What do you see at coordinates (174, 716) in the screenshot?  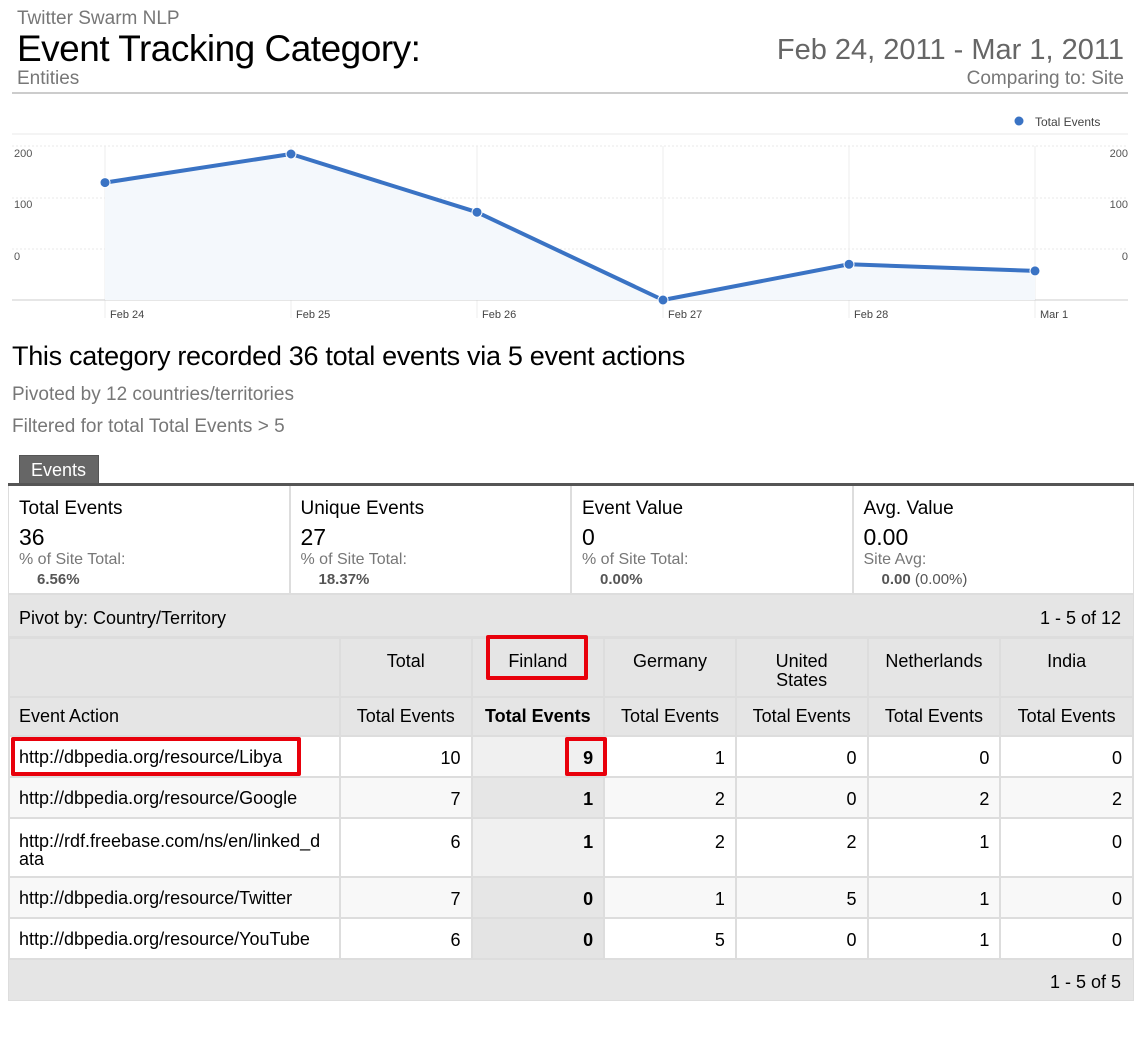 I see `event-action-header: Event Action` at bounding box center [174, 716].